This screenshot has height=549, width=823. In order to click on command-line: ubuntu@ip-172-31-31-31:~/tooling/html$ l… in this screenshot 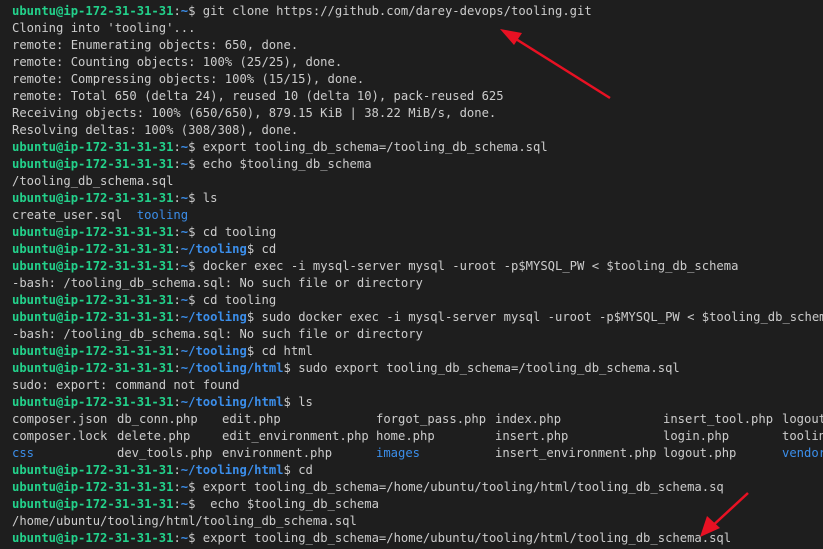, I will do `click(417, 402)`.